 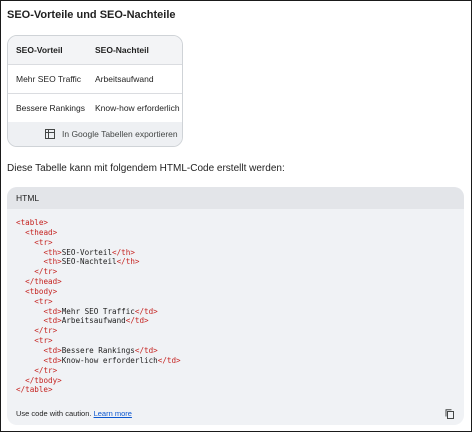 I want to click on code-line: </table>, so click(x=231, y=390).